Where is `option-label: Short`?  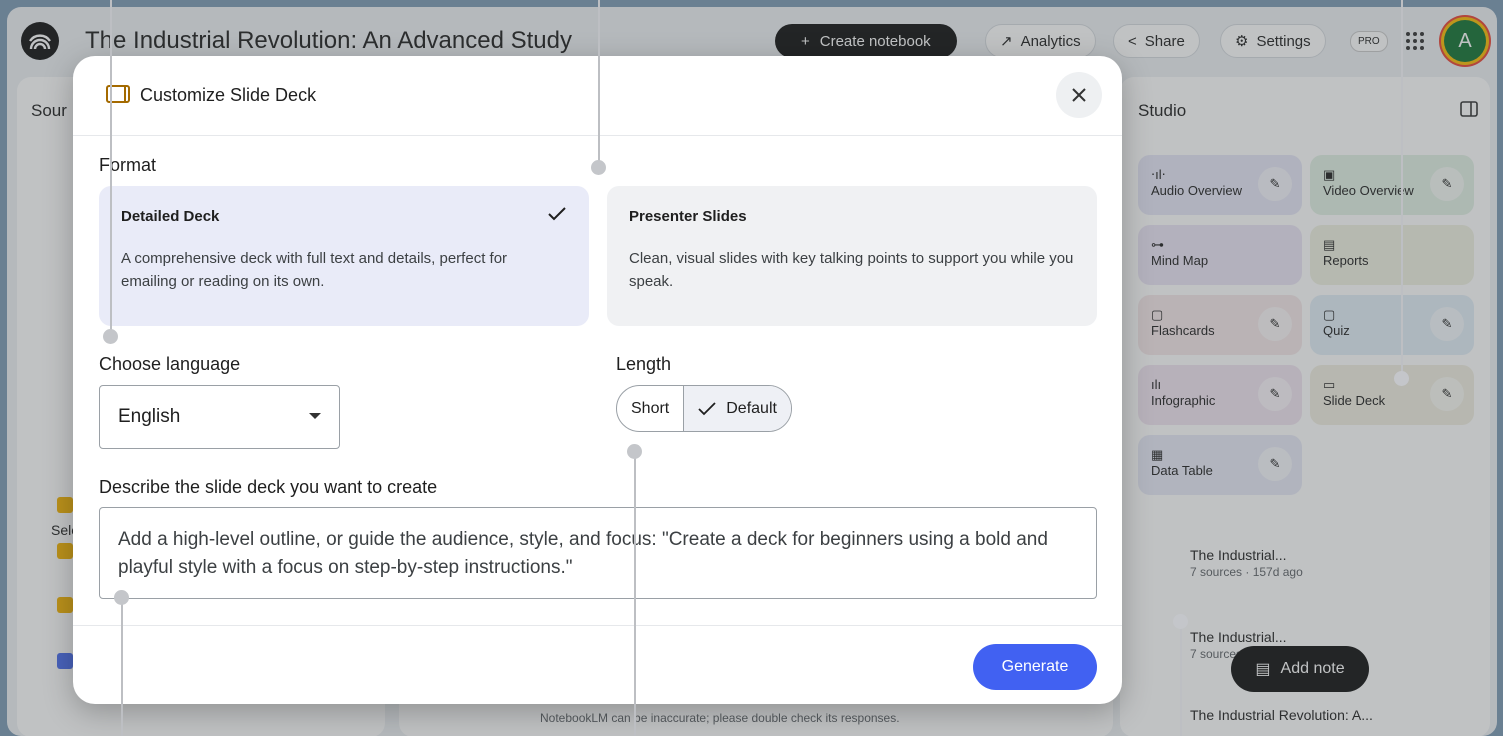
option-label: Short is located at coordinates (650, 408).